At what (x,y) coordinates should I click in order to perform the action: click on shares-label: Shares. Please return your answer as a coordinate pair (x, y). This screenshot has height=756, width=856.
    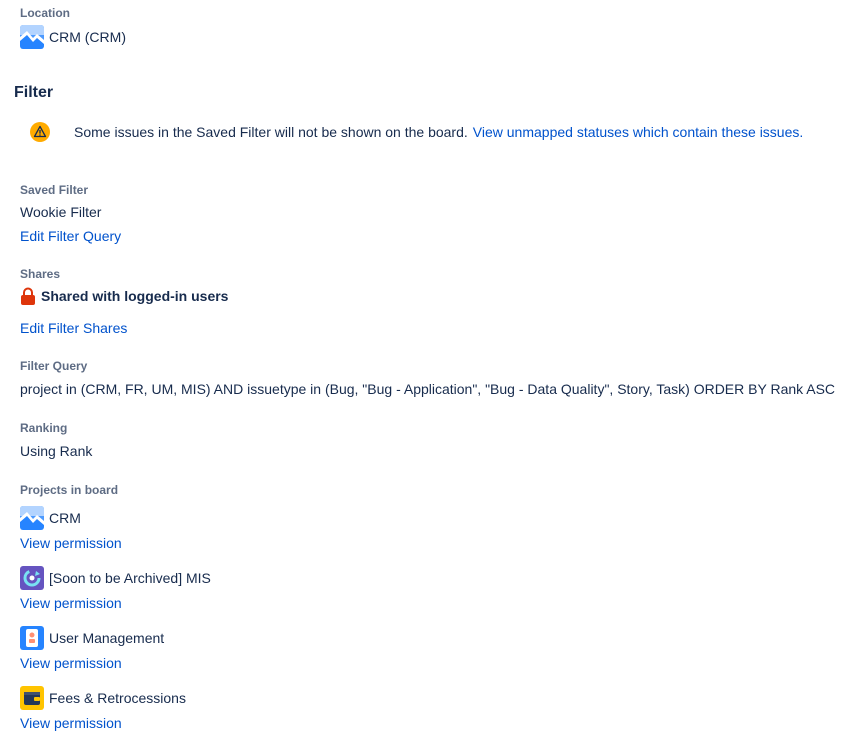
    Looking at the image, I should click on (40, 274).